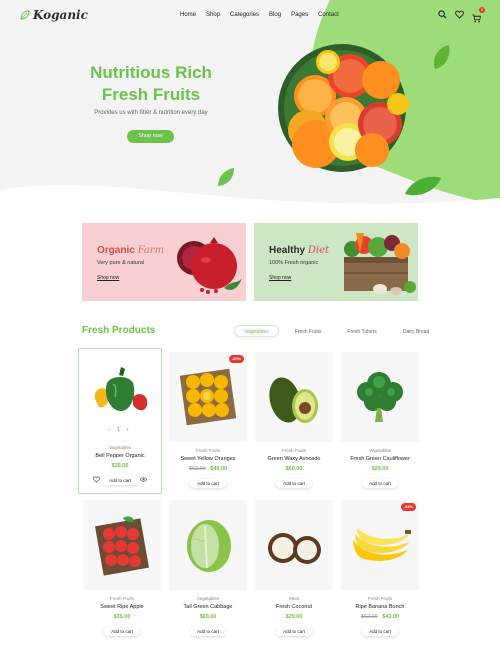 The image size is (500, 650). Describe the element at coordinates (188, 15) in the screenshot. I see `nav-home: Home` at that location.